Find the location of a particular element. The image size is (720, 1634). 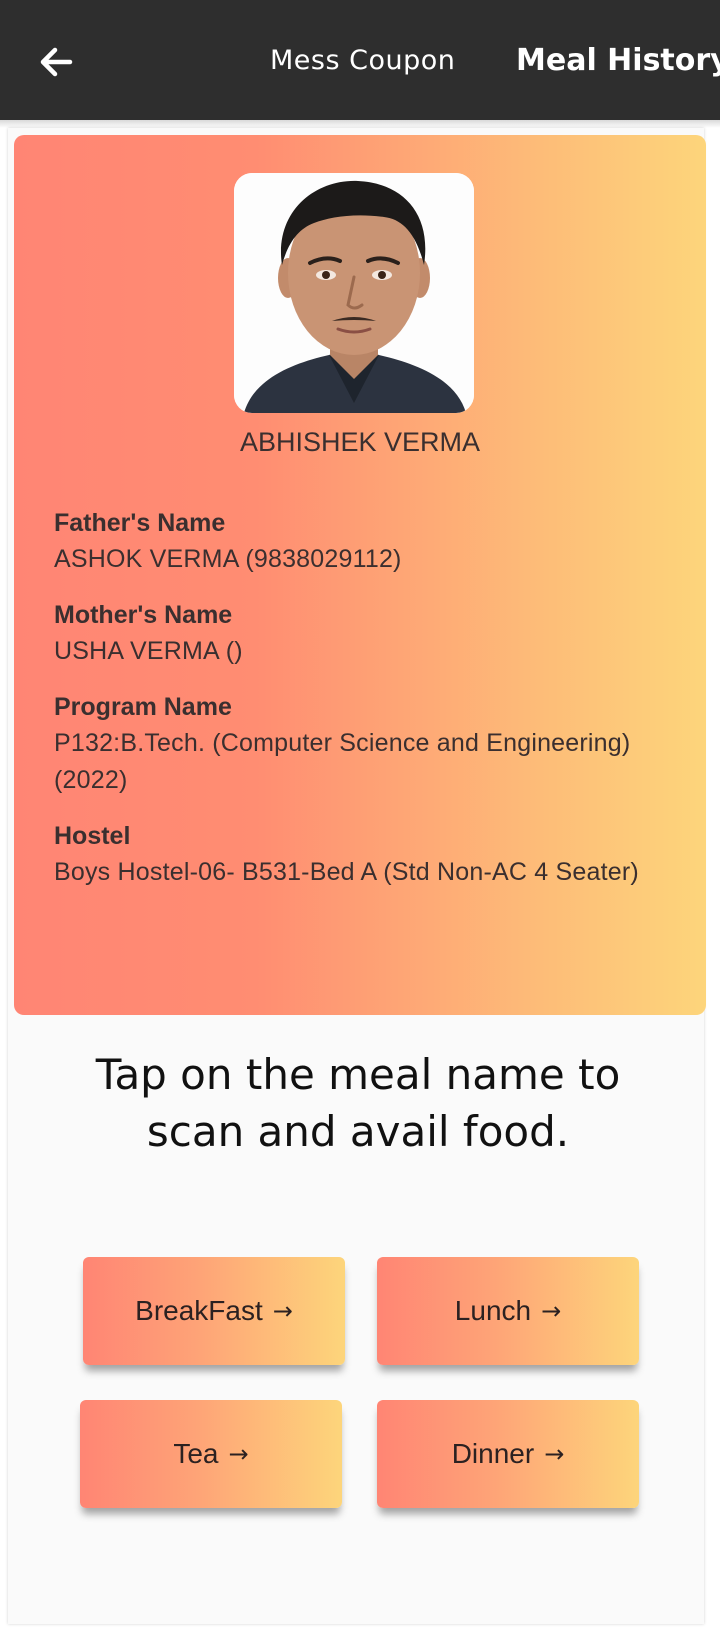

meal-label: Tea is located at coordinates (196, 1453).